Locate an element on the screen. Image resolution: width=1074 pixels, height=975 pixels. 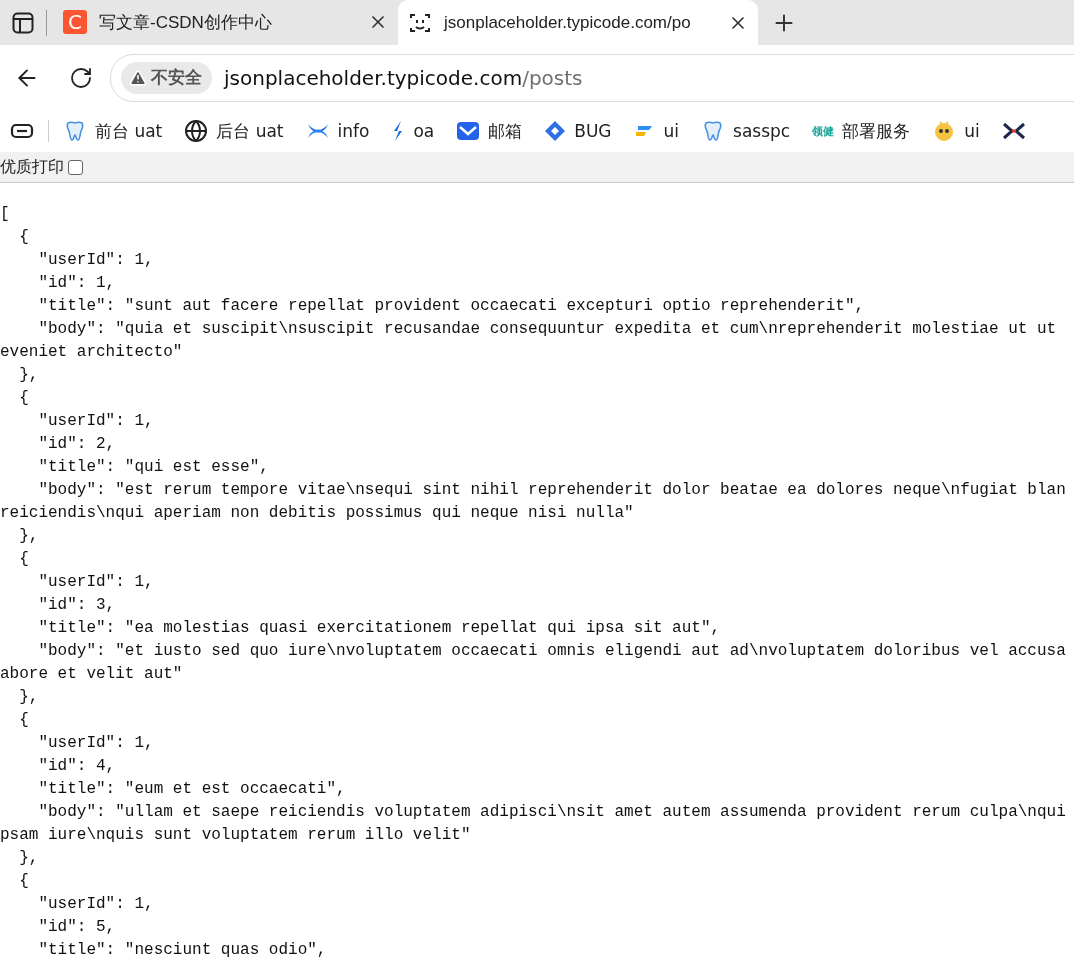
json-line: "body": "est rerum tempore vitae\nsequi sint nihil reprehenderit dolor beatae ea dolores neque\nfugiat blan is located at coordinates (552, 490).